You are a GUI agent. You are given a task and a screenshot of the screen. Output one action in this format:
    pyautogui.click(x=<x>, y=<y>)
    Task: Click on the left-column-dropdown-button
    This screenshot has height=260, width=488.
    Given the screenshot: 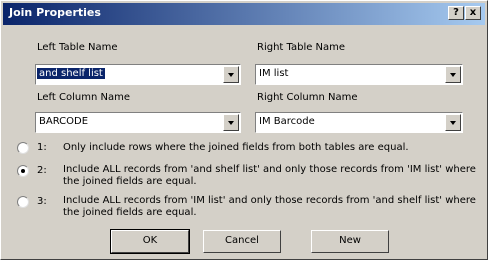 What is the action you would take?
    pyautogui.click(x=231, y=122)
    